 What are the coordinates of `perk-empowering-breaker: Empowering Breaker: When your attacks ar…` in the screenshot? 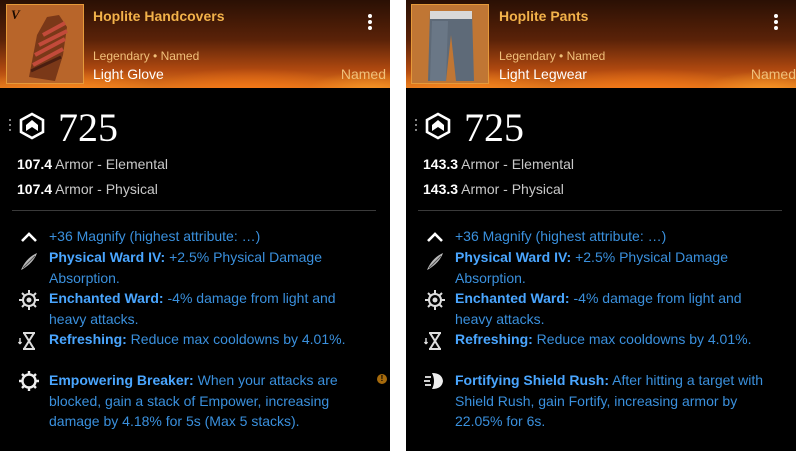 It's located at (209, 401).